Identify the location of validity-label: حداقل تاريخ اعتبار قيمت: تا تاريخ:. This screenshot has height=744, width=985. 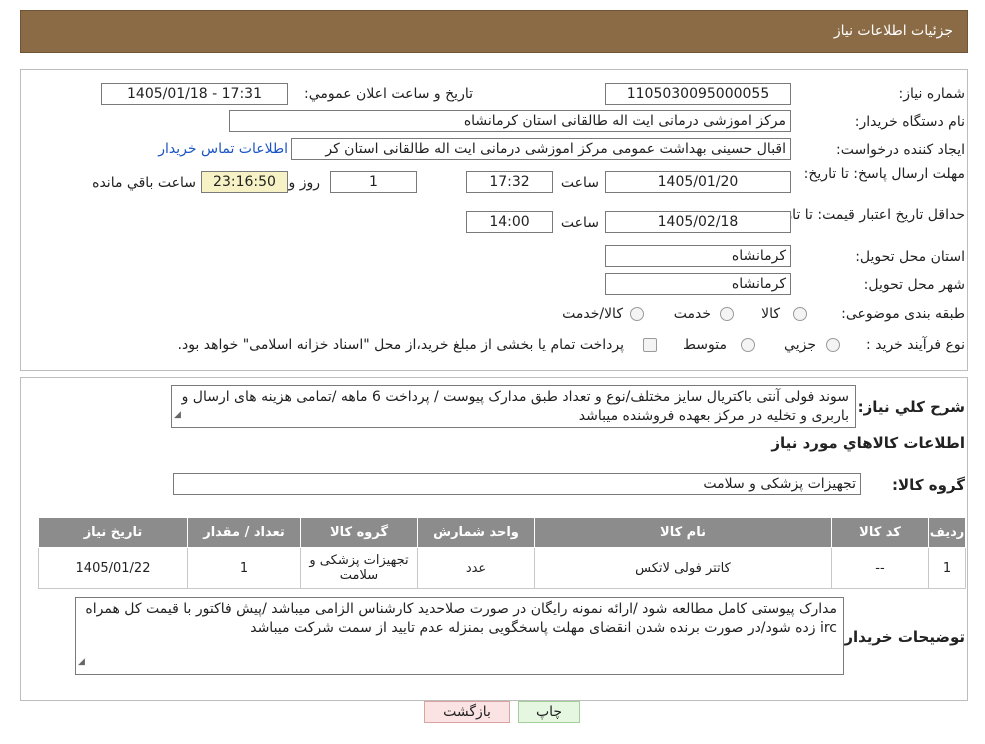
(866, 215).